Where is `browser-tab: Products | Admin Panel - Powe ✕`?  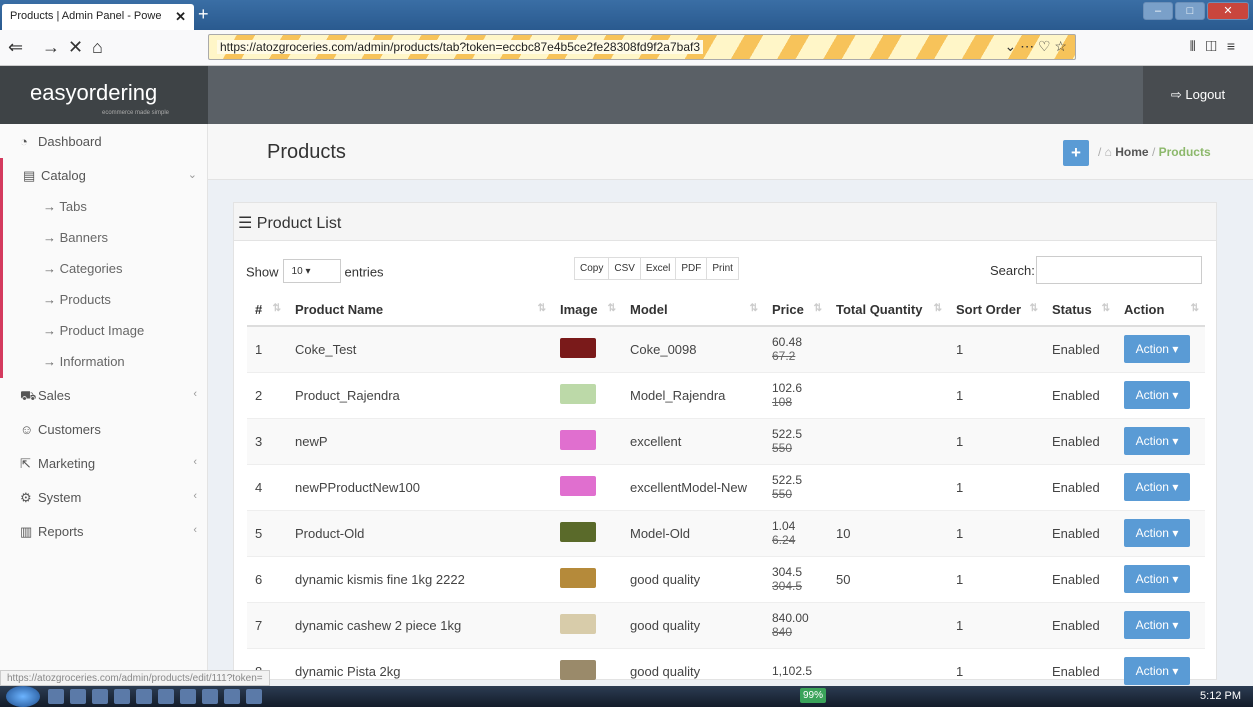 browser-tab: Products | Admin Panel - Powe ✕ is located at coordinates (98, 17).